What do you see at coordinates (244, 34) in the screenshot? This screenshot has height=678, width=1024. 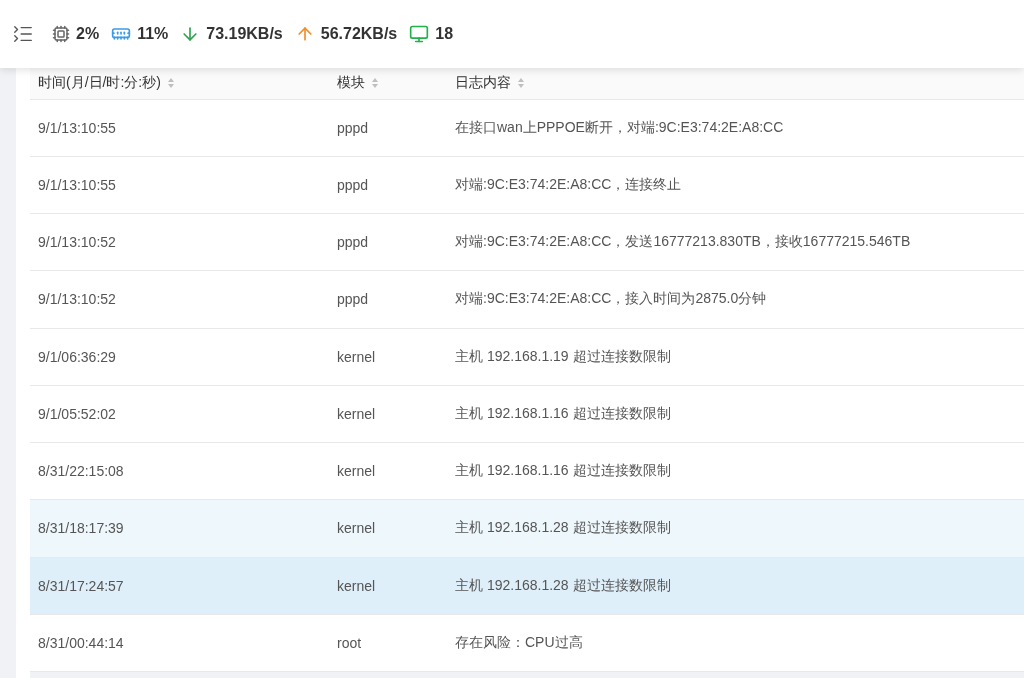 I see `download-speed: 73.19KB/s` at bounding box center [244, 34].